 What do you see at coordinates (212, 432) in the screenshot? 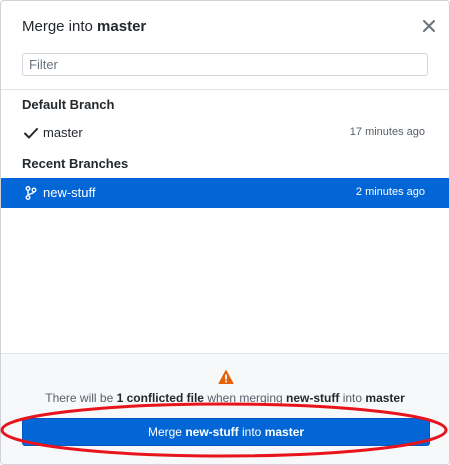
I see `merge-source-branch: new-stuff` at bounding box center [212, 432].